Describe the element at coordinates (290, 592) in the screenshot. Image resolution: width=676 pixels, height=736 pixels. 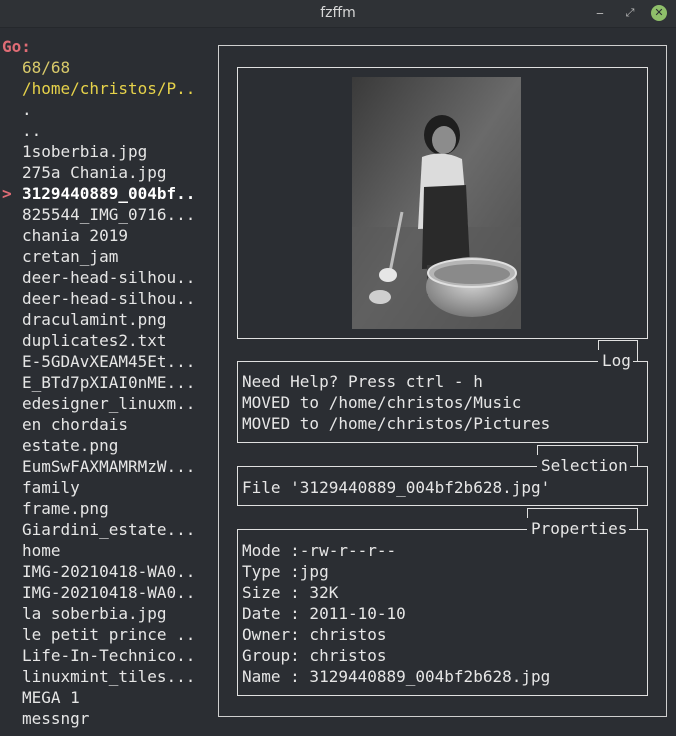
I see `property-size: Size : 32K` at that location.